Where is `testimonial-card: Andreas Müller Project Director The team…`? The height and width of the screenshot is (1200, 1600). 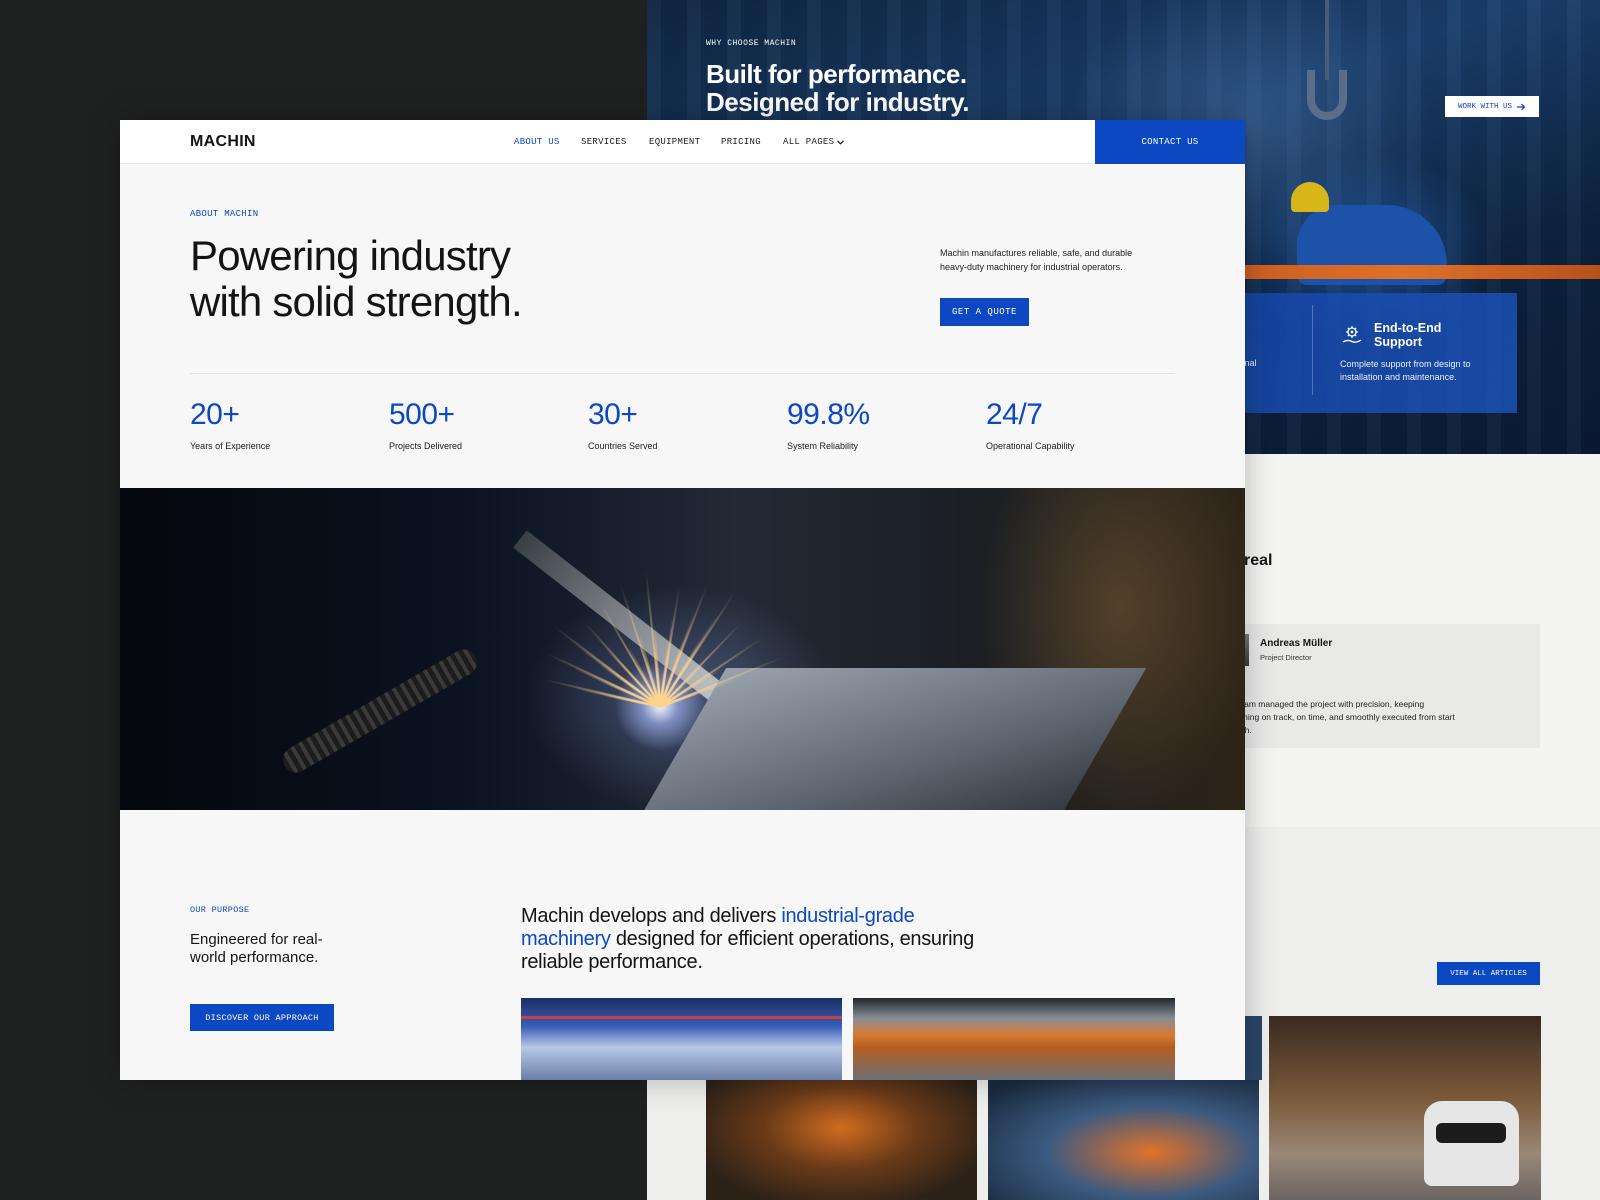 testimonial-card: Andreas Müller Project Director The team… is located at coordinates (1380, 686).